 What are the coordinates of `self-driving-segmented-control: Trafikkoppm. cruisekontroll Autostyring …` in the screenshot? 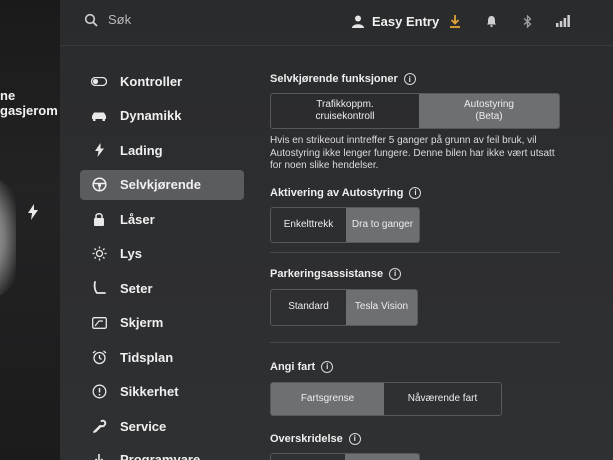 It's located at (415, 111).